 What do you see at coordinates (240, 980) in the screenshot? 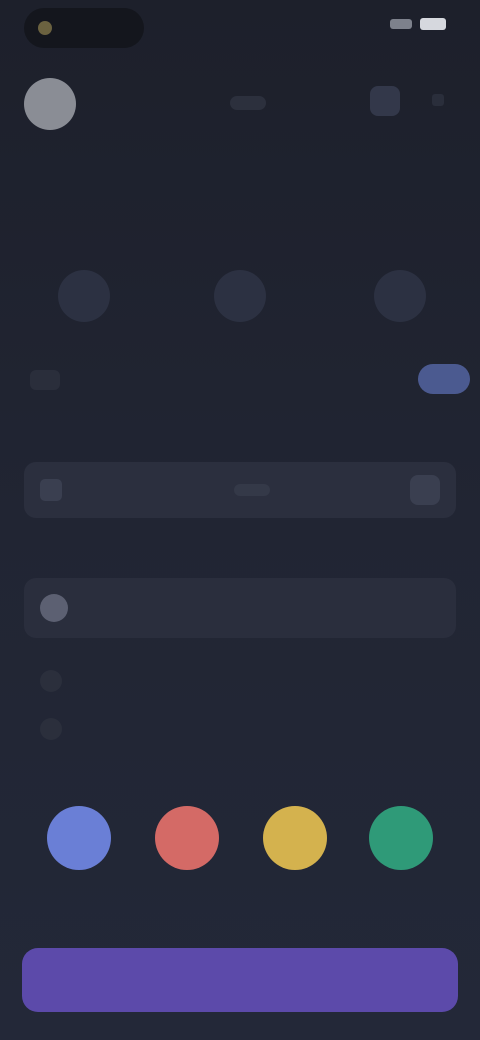
I see `primary-button` at bounding box center [240, 980].